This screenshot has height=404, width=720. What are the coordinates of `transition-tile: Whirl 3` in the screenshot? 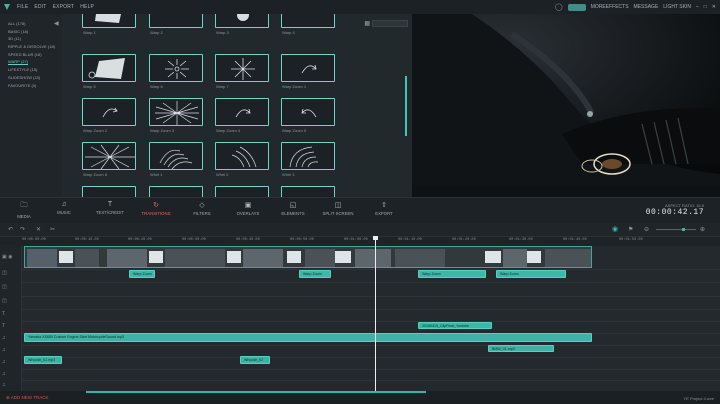 It's located at (308, 160).